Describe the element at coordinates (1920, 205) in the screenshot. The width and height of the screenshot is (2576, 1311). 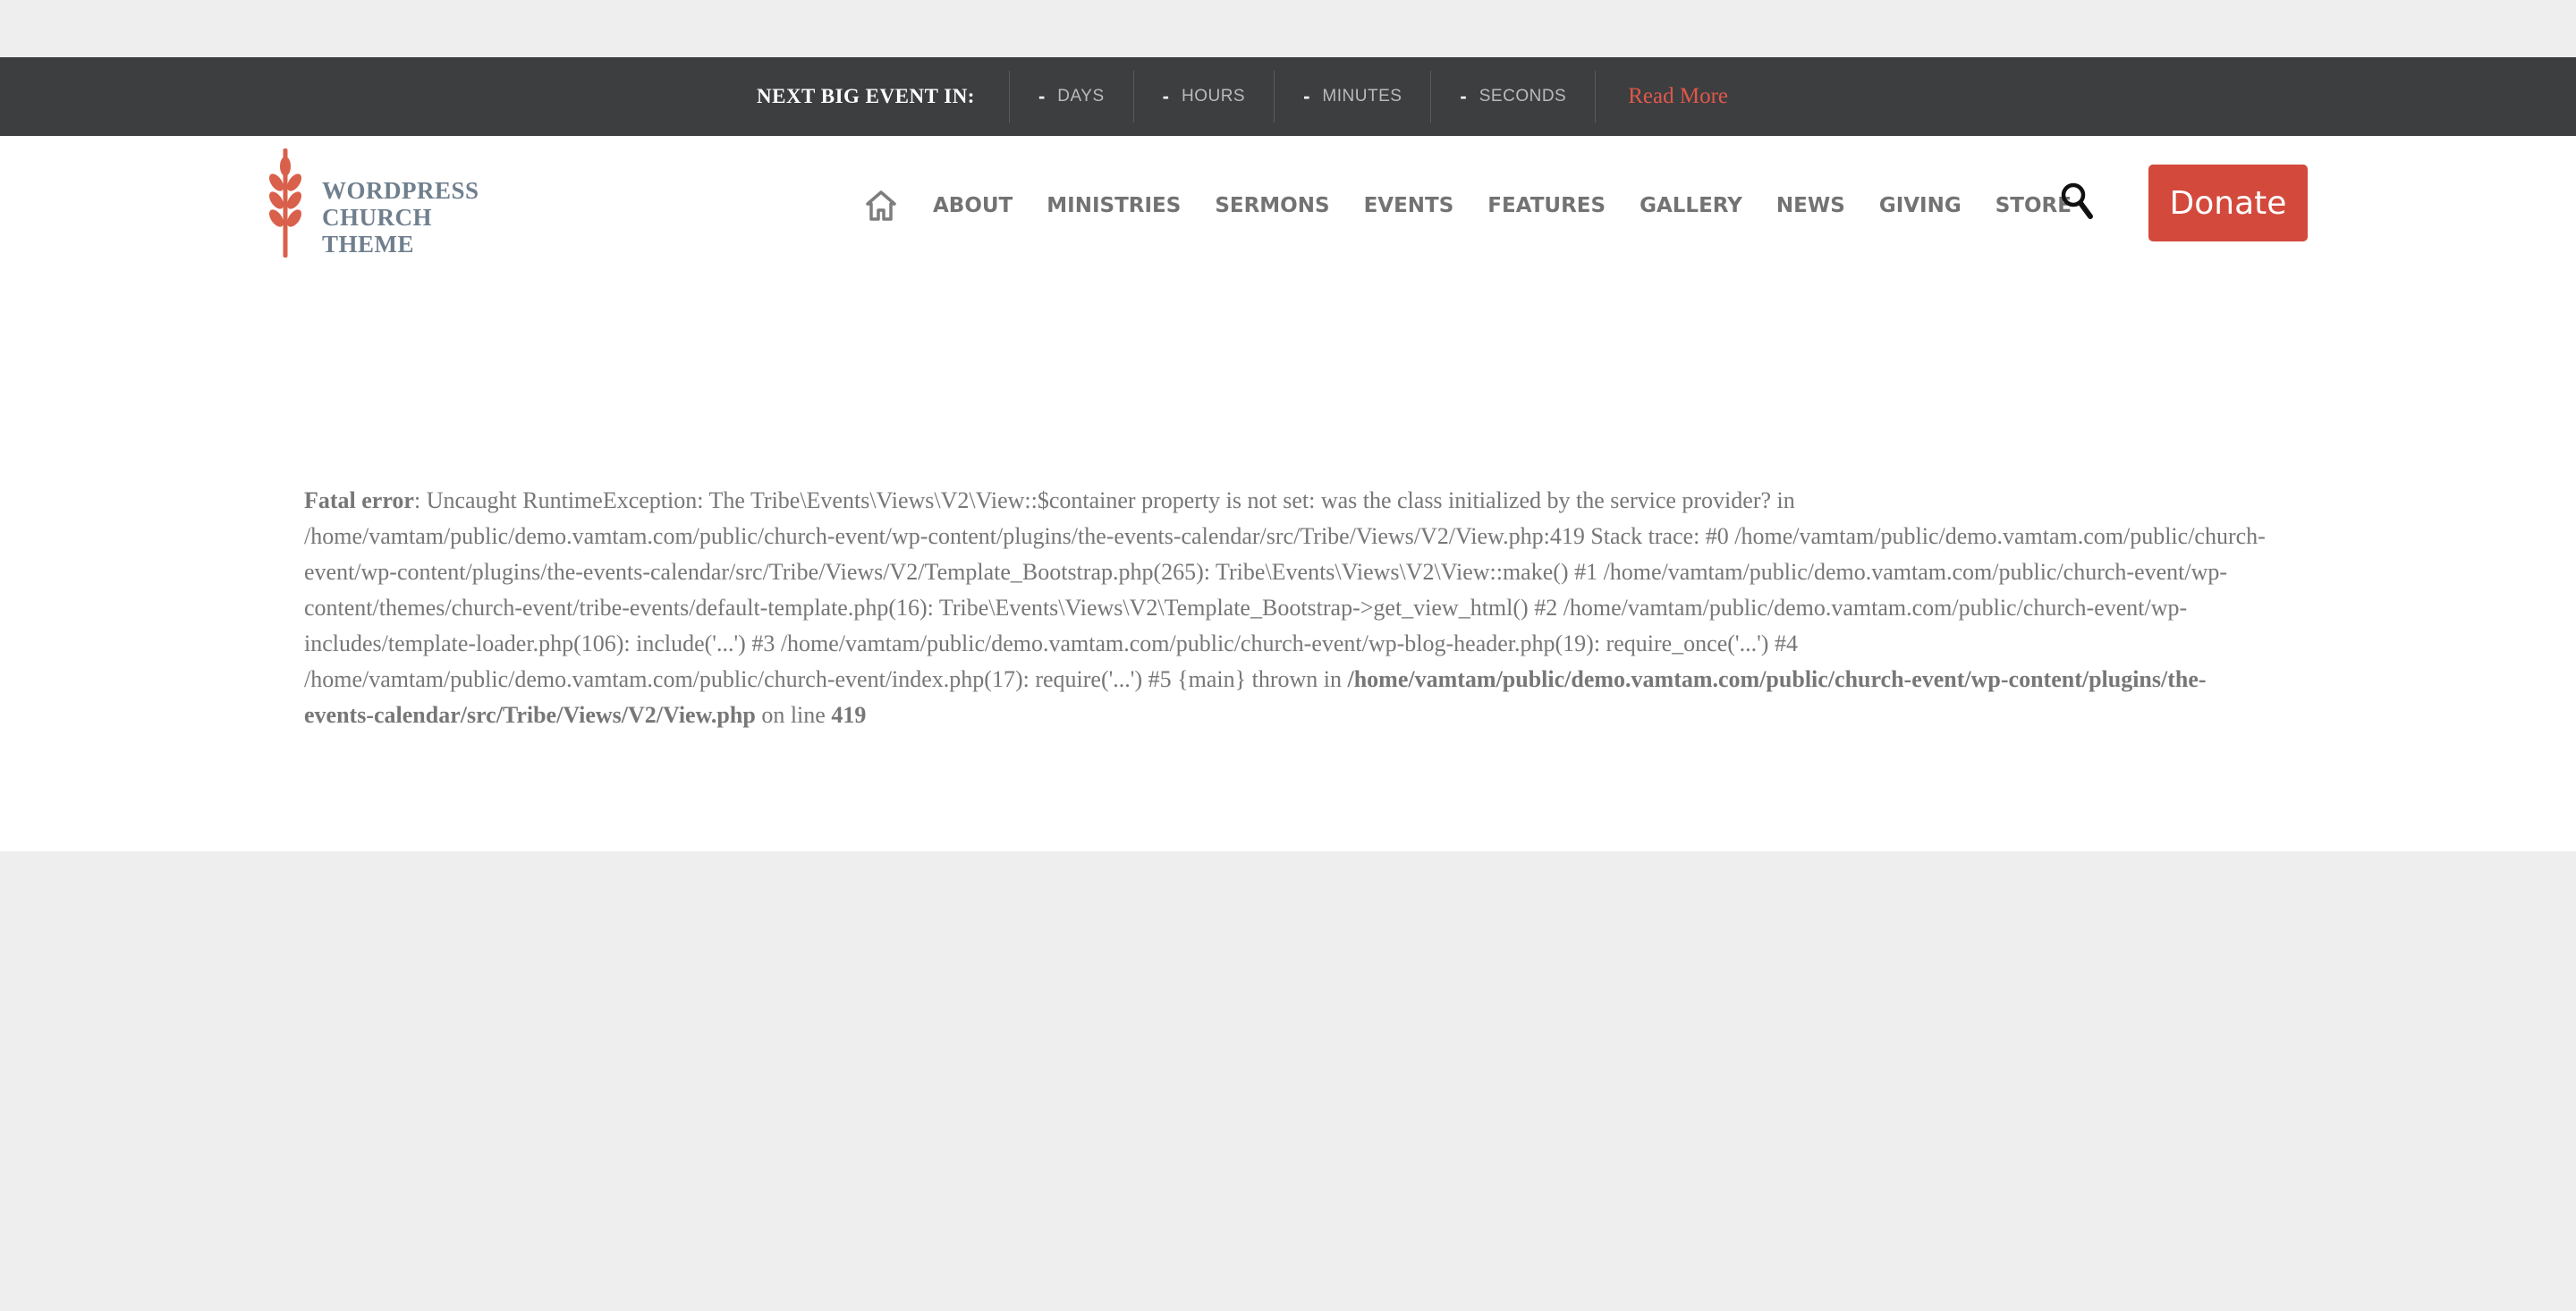
I see `nav-item-giving: GIVING` at that location.